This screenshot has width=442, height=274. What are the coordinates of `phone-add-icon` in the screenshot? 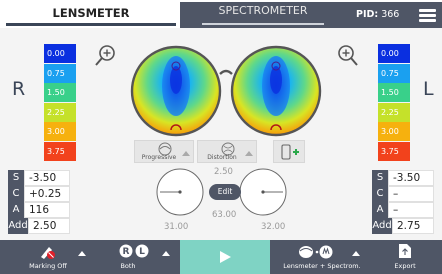 It's located at (290, 152).